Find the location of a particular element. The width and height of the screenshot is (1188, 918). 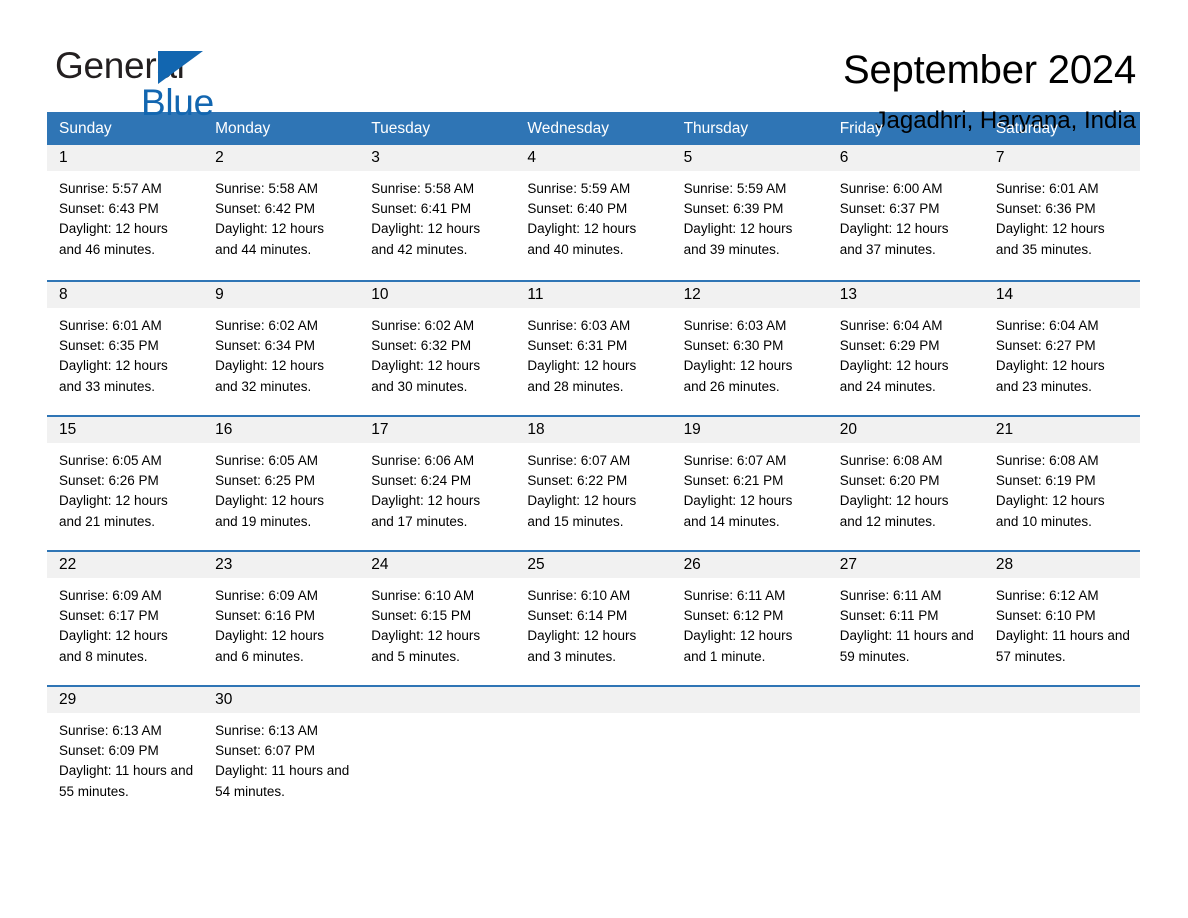

sunset-text: Sunset: 6:25 PM is located at coordinates (265, 481).